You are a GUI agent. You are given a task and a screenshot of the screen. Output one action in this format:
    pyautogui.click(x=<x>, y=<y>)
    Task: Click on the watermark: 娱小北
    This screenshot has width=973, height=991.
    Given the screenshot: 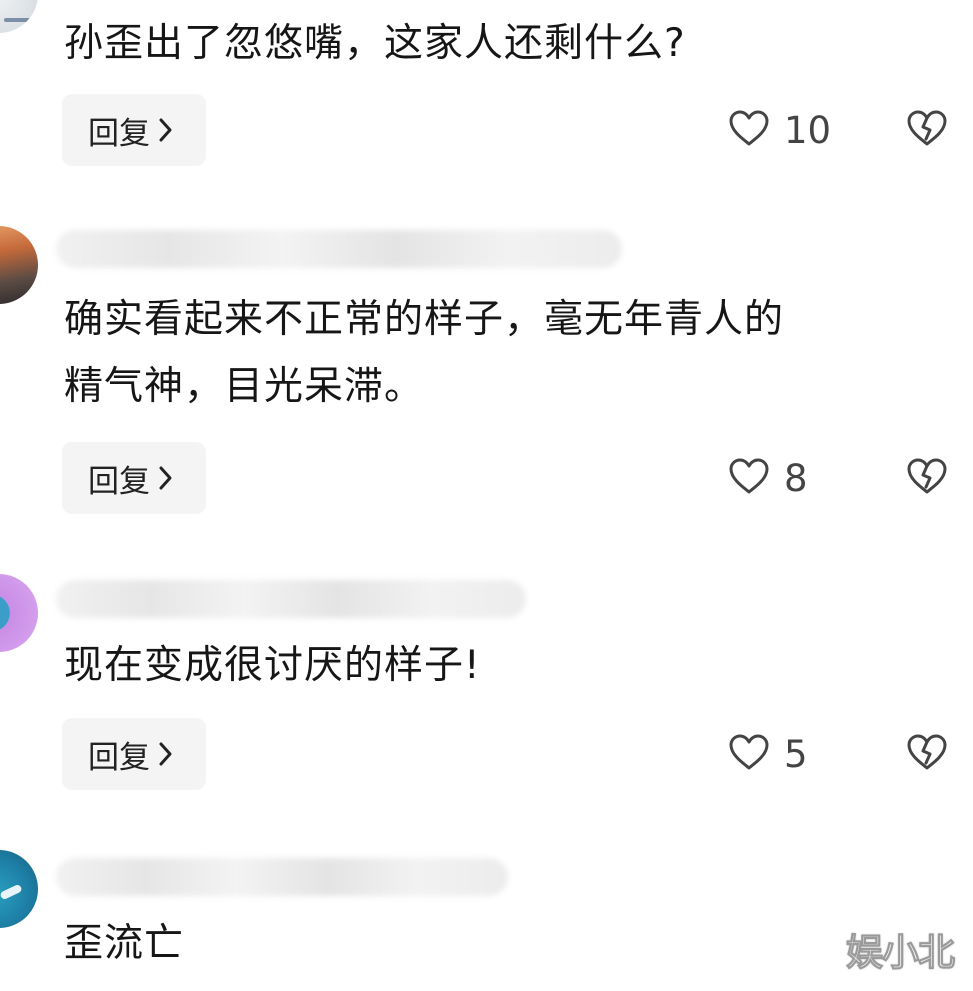 What is the action you would take?
    pyautogui.click(x=901, y=953)
    